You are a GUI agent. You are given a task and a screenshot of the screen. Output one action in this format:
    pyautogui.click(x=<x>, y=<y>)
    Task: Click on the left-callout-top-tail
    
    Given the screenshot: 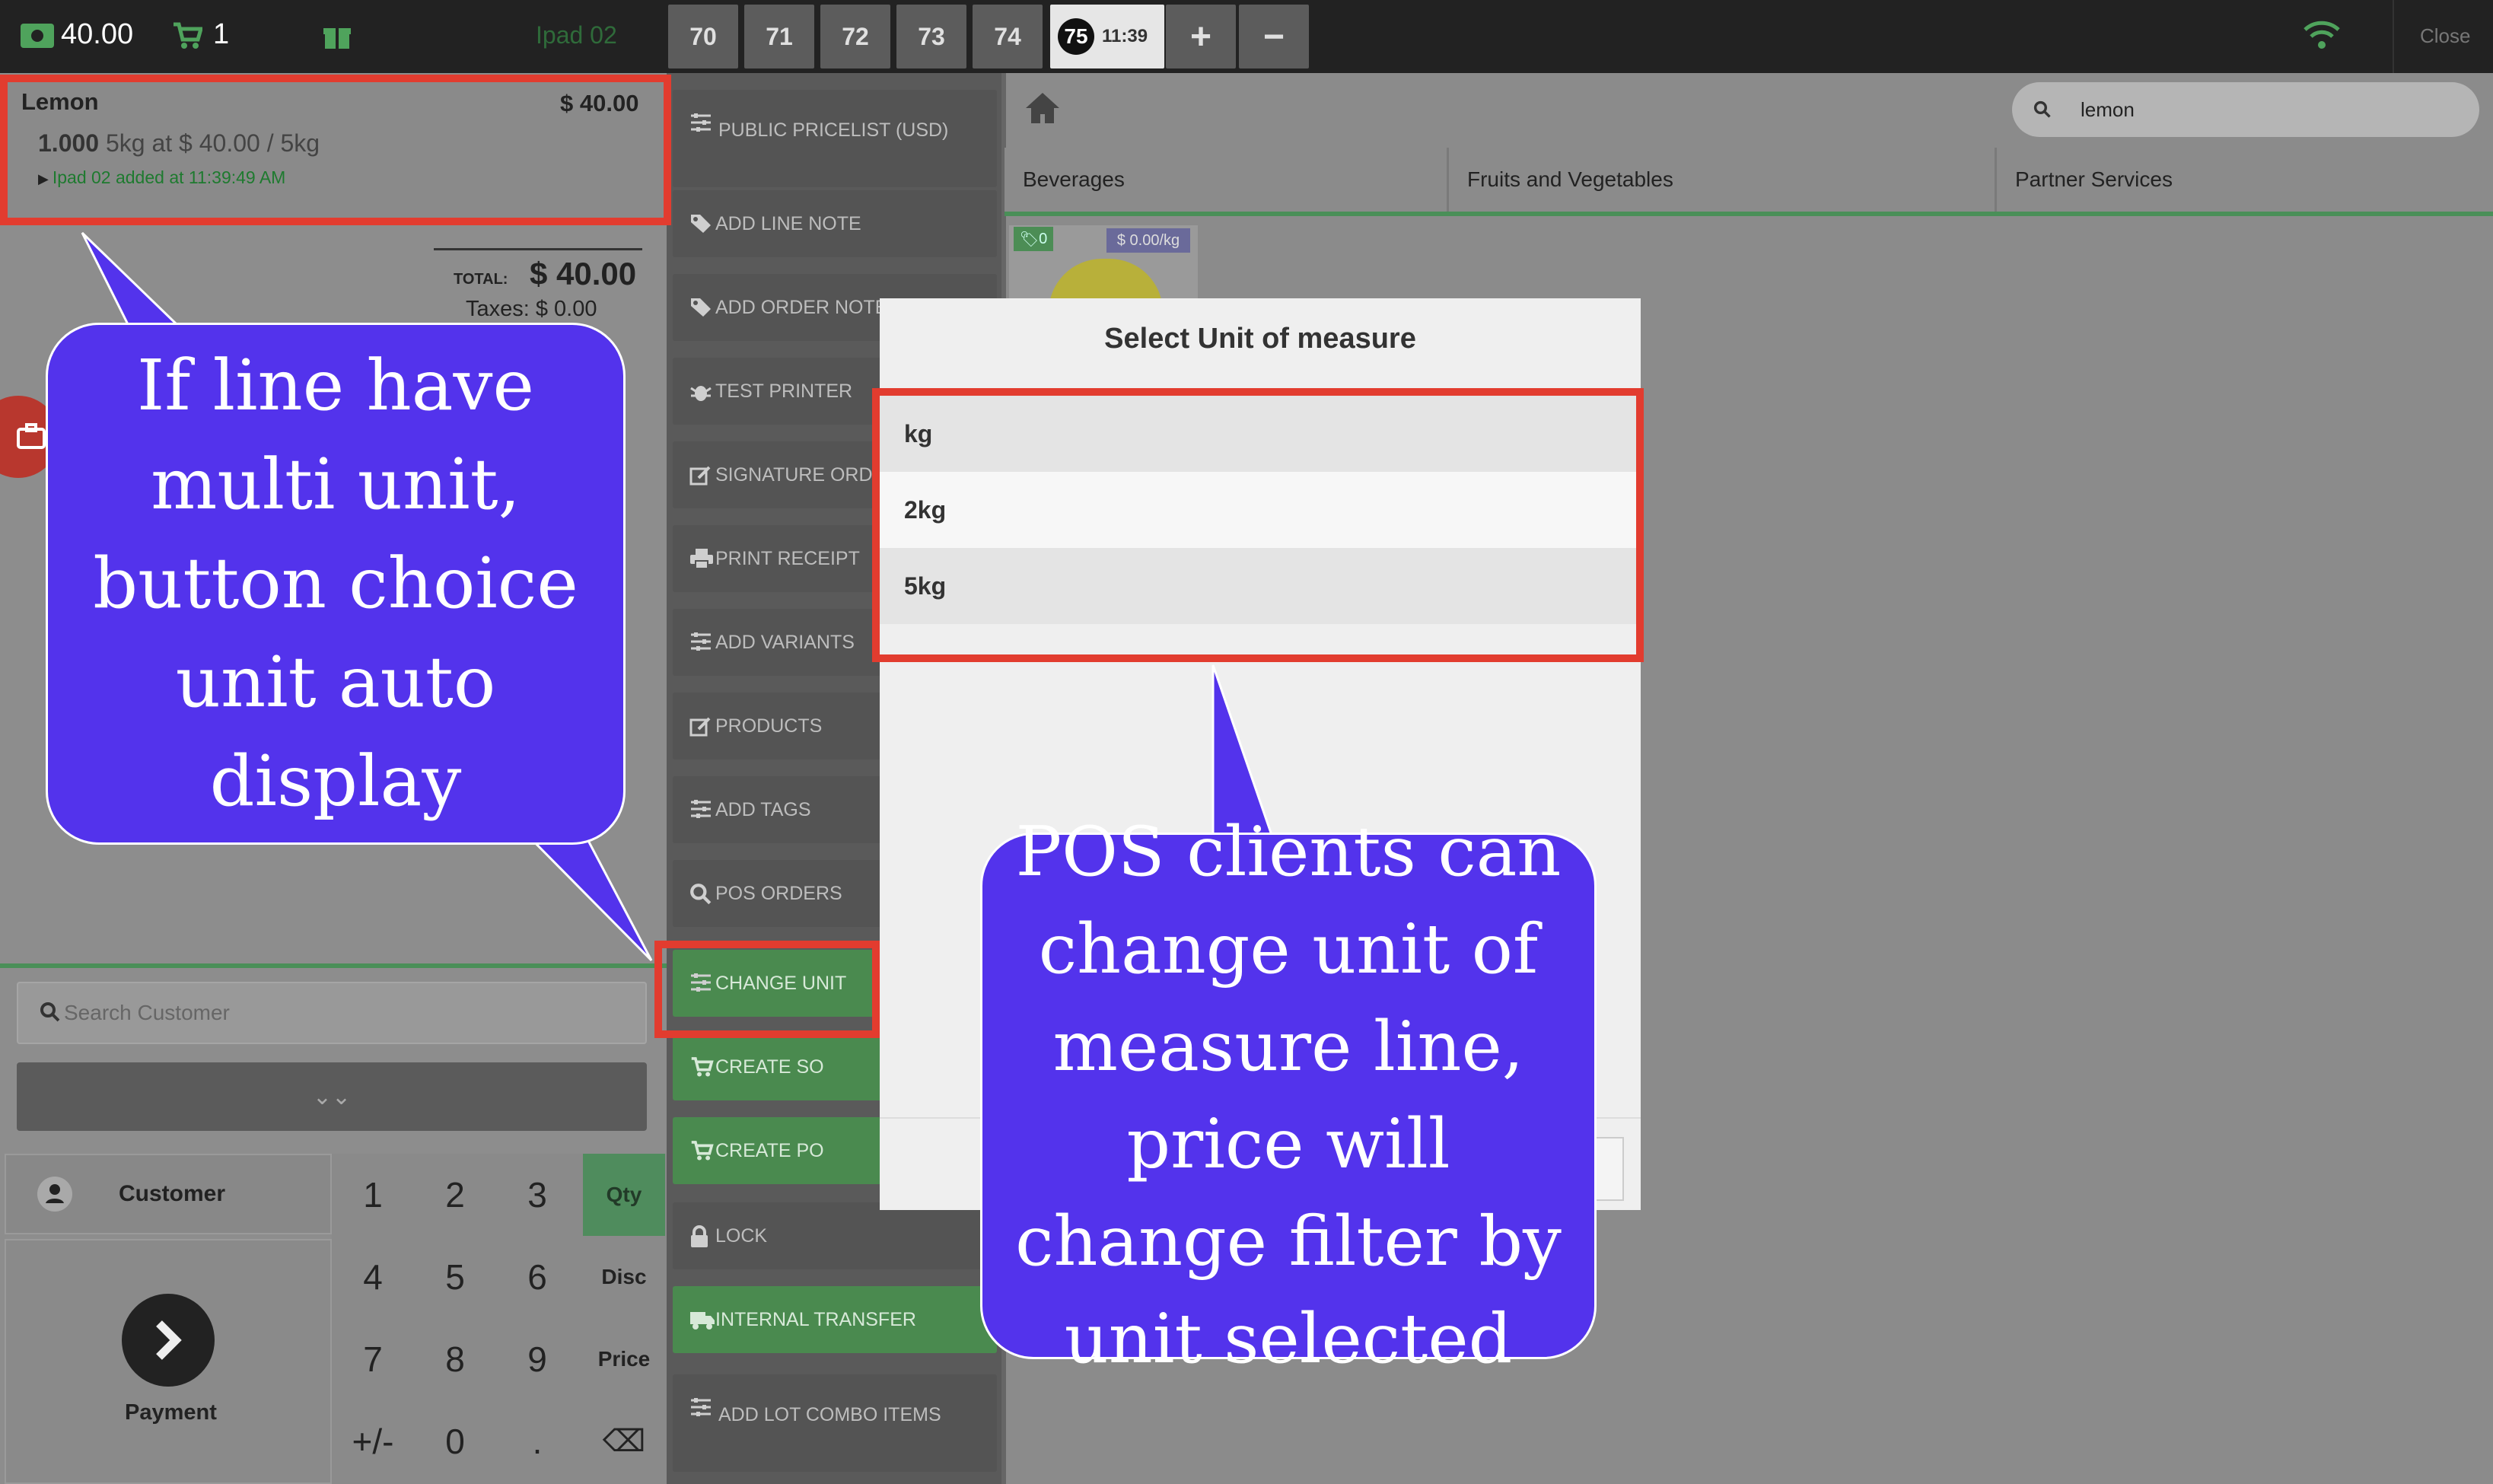 What is the action you would take?
    pyautogui.click(x=130, y=278)
    